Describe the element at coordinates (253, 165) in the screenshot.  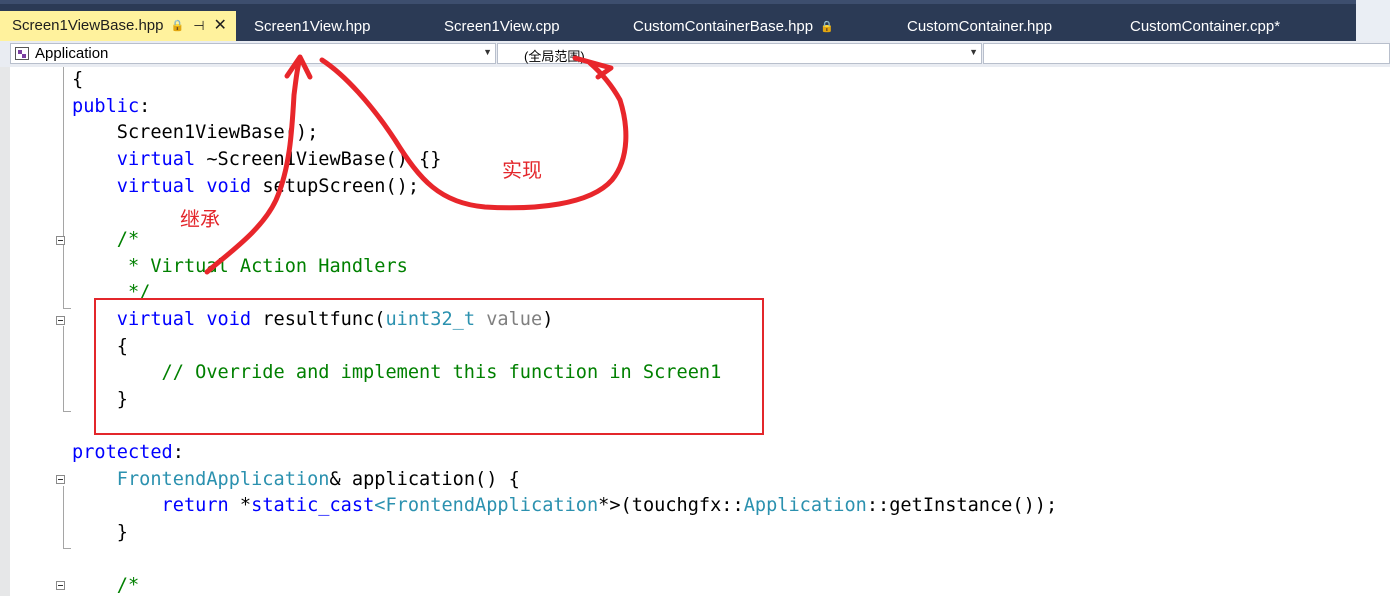
I see `inherit-arrow` at that location.